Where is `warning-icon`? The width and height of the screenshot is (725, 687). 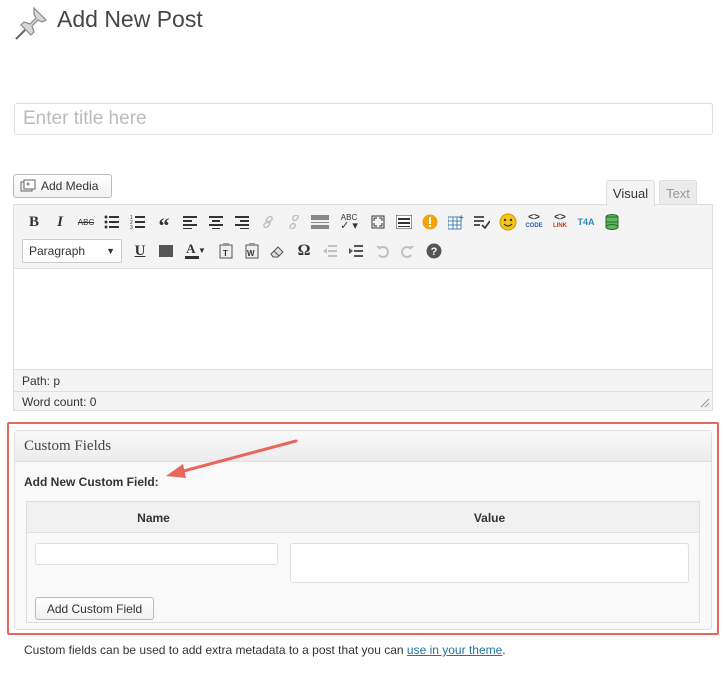 warning-icon is located at coordinates (430, 222).